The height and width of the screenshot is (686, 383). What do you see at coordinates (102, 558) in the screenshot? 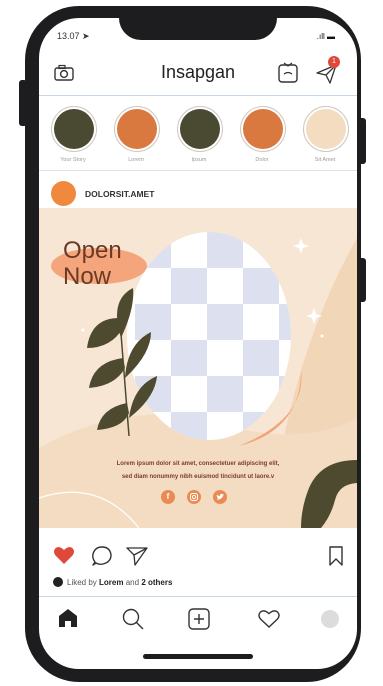
I see `comment-icon` at bounding box center [102, 558].